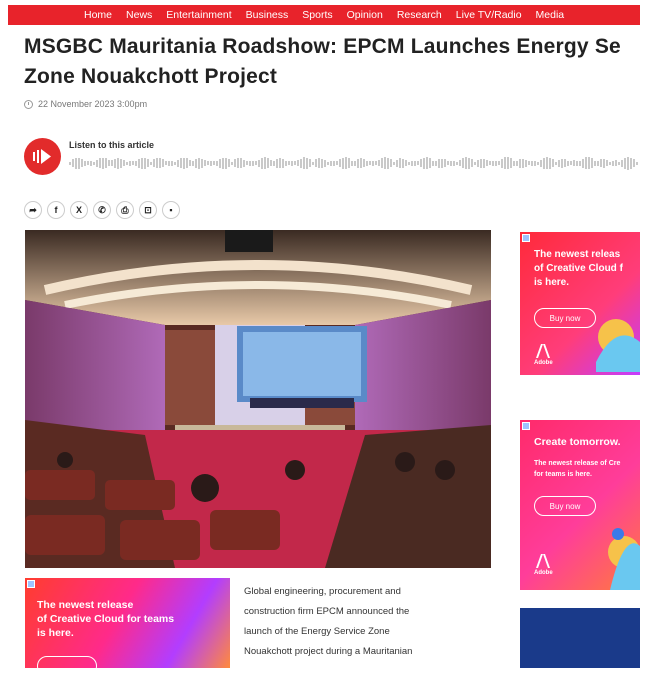 The image size is (648, 675). I want to click on nav-home: Home, so click(98, 15).